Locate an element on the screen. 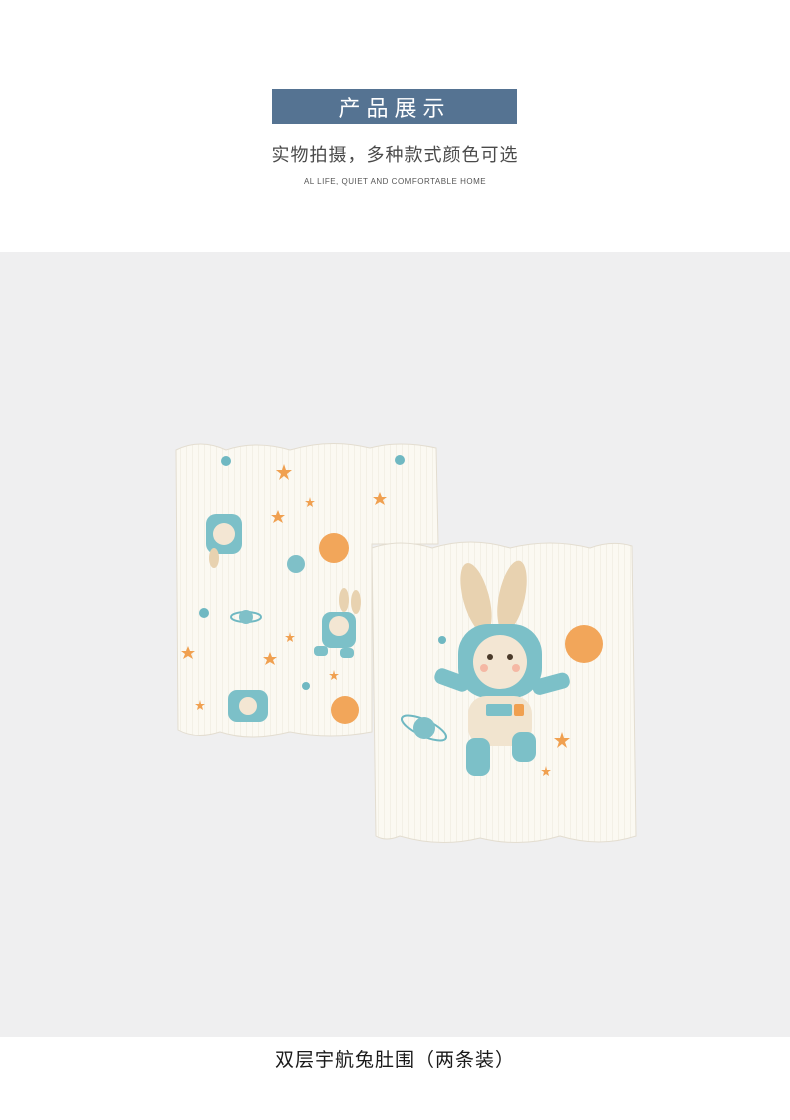 This screenshot has height=1120, width=790. section-title: 产品展示 is located at coordinates (394, 109).